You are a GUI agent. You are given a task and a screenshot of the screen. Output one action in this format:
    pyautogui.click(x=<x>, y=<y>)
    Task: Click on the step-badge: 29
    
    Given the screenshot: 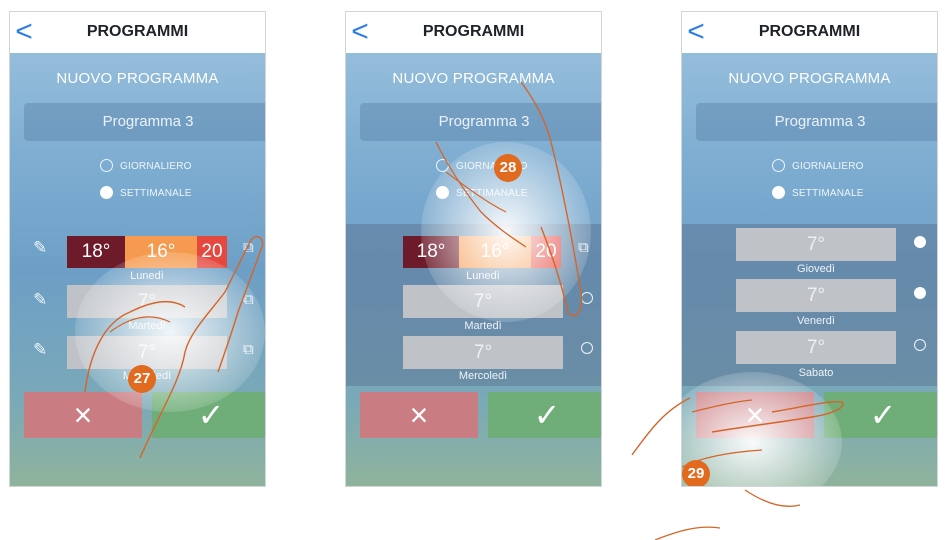 What is the action you would take?
    pyautogui.click(x=696, y=473)
    